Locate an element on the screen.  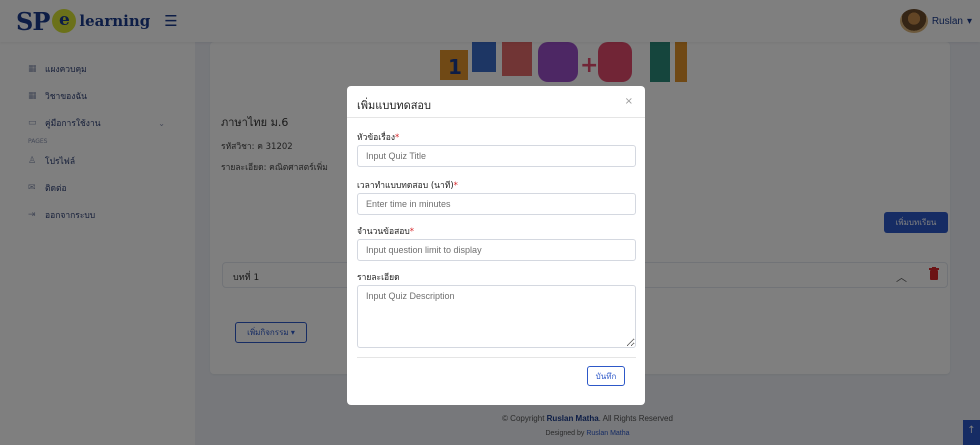
modal-title: เพิ่มแบบทดสอบ is located at coordinates (394, 105).